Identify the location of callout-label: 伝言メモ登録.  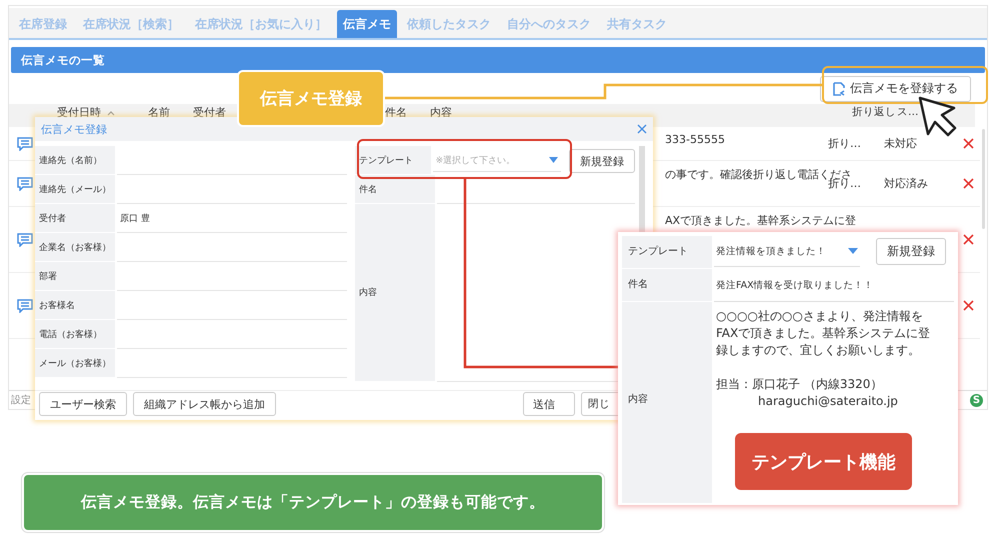
(311, 98).